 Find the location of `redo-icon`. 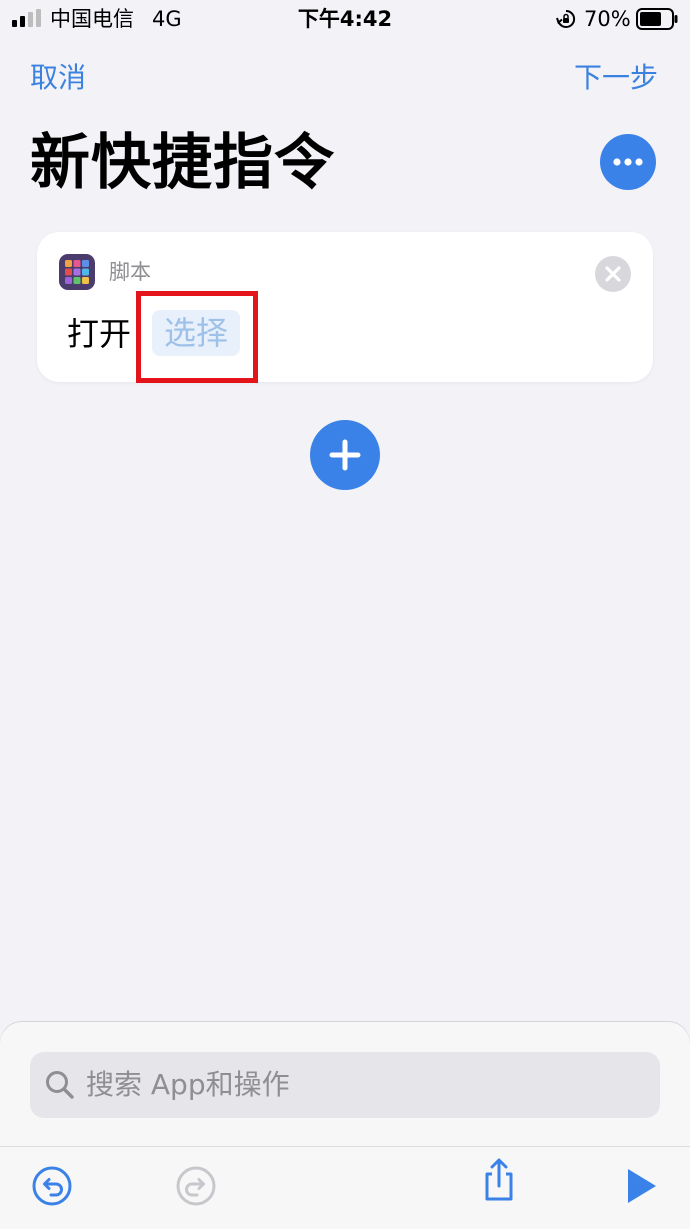

redo-icon is located at coordinates (196, 1186).